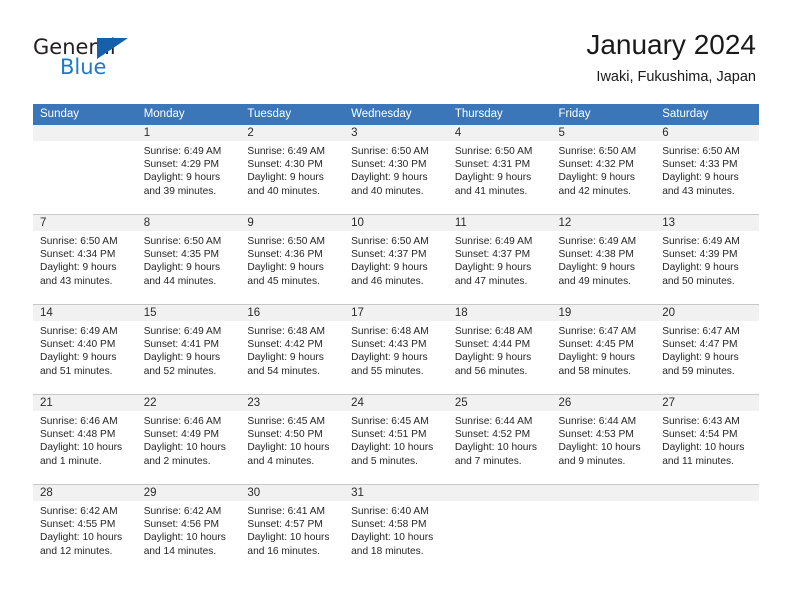 Image resolution: width=792 pixels, height=612 pixels. I want to click on day-detail-sunset: Sunset: 4:56 PM, so click(181, 525).